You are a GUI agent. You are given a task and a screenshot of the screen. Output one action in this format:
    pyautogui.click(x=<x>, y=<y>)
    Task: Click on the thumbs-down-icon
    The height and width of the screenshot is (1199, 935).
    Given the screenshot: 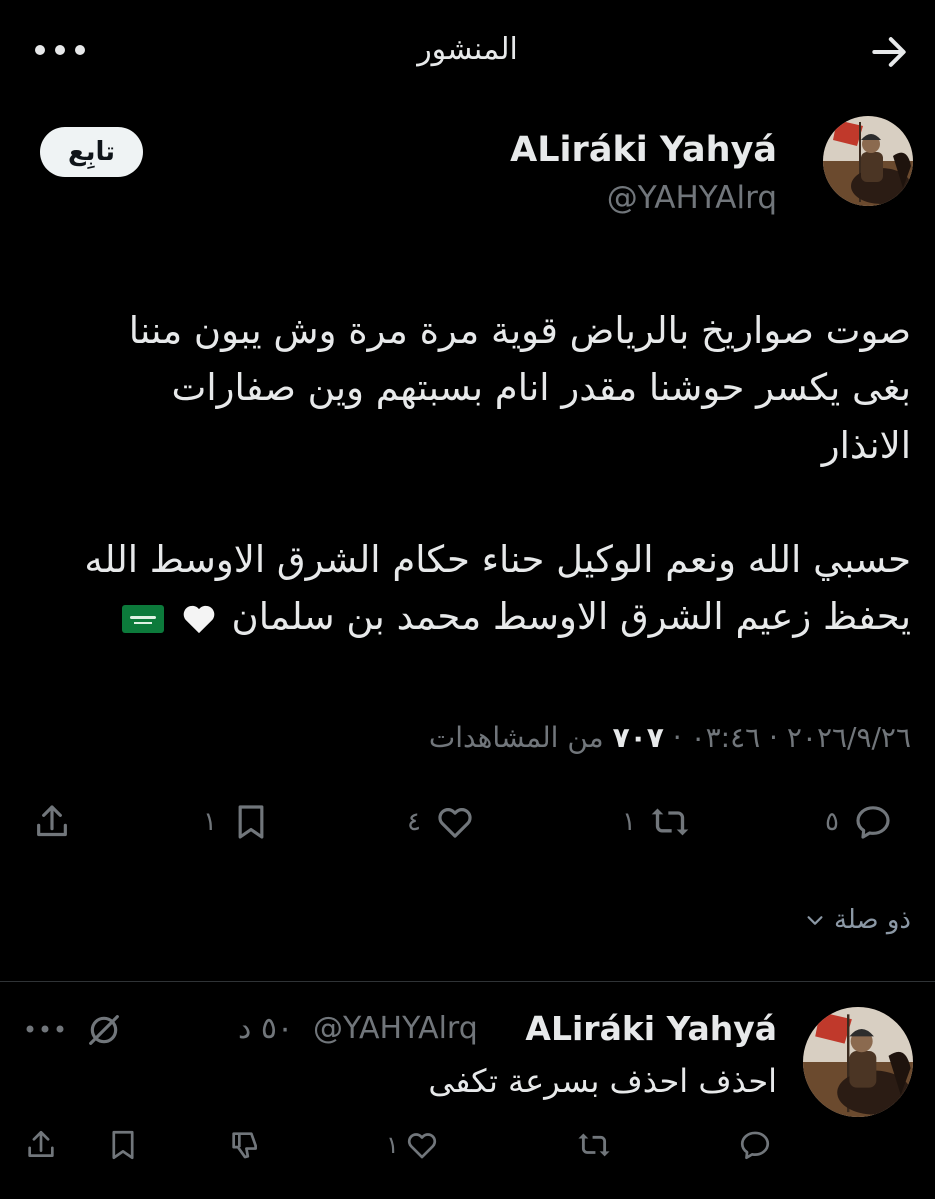 What is the action you would take?
    pyautogui.click(x=244, y=1145)
    